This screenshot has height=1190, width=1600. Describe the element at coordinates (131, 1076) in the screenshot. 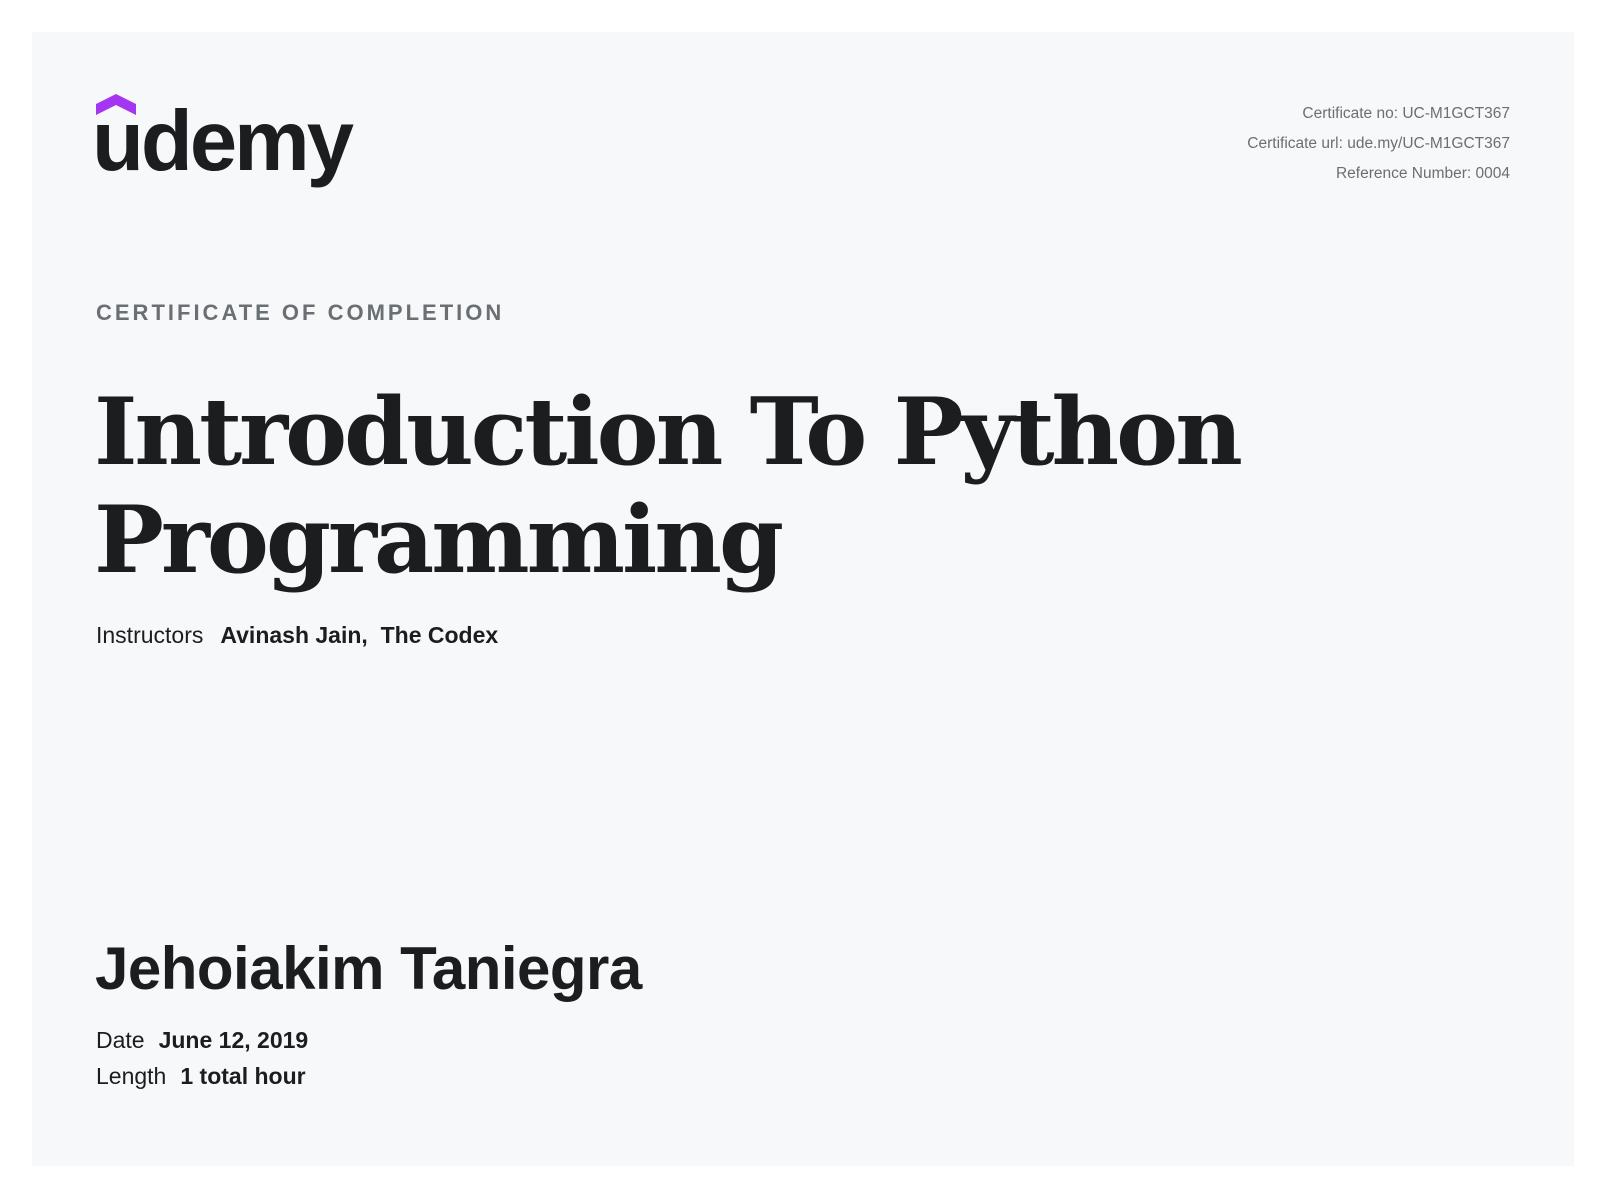

I see `length-label: Length` at that location.